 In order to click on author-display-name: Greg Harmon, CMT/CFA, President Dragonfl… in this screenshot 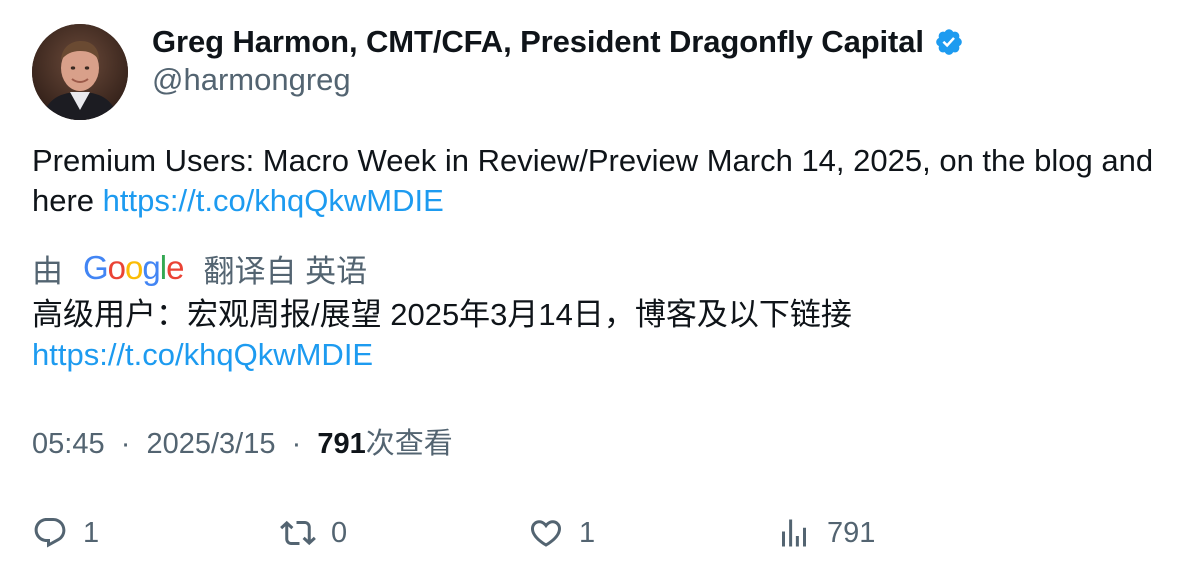, I will do `click(538, 42)`.